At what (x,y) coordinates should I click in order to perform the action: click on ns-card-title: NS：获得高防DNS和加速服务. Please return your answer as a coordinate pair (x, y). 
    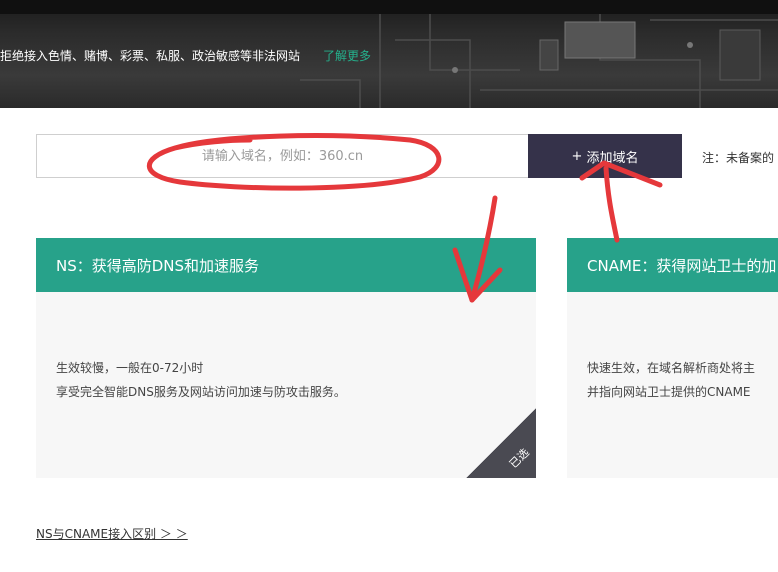
    Looking at the image, I should click on (286, 265).